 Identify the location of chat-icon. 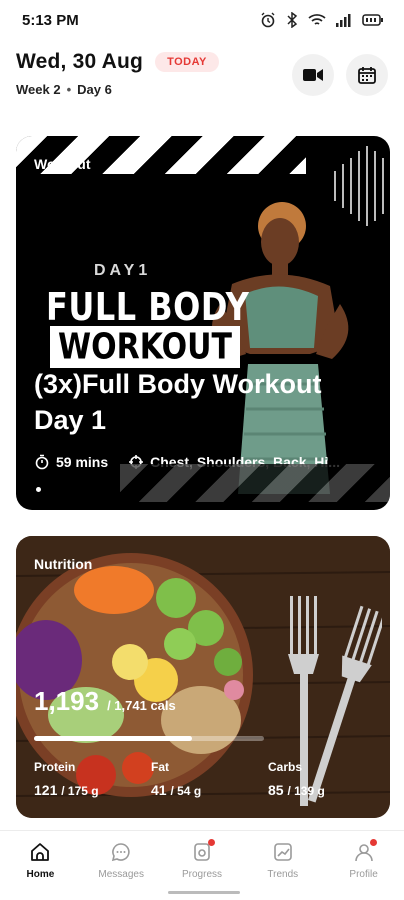
(121, 852).